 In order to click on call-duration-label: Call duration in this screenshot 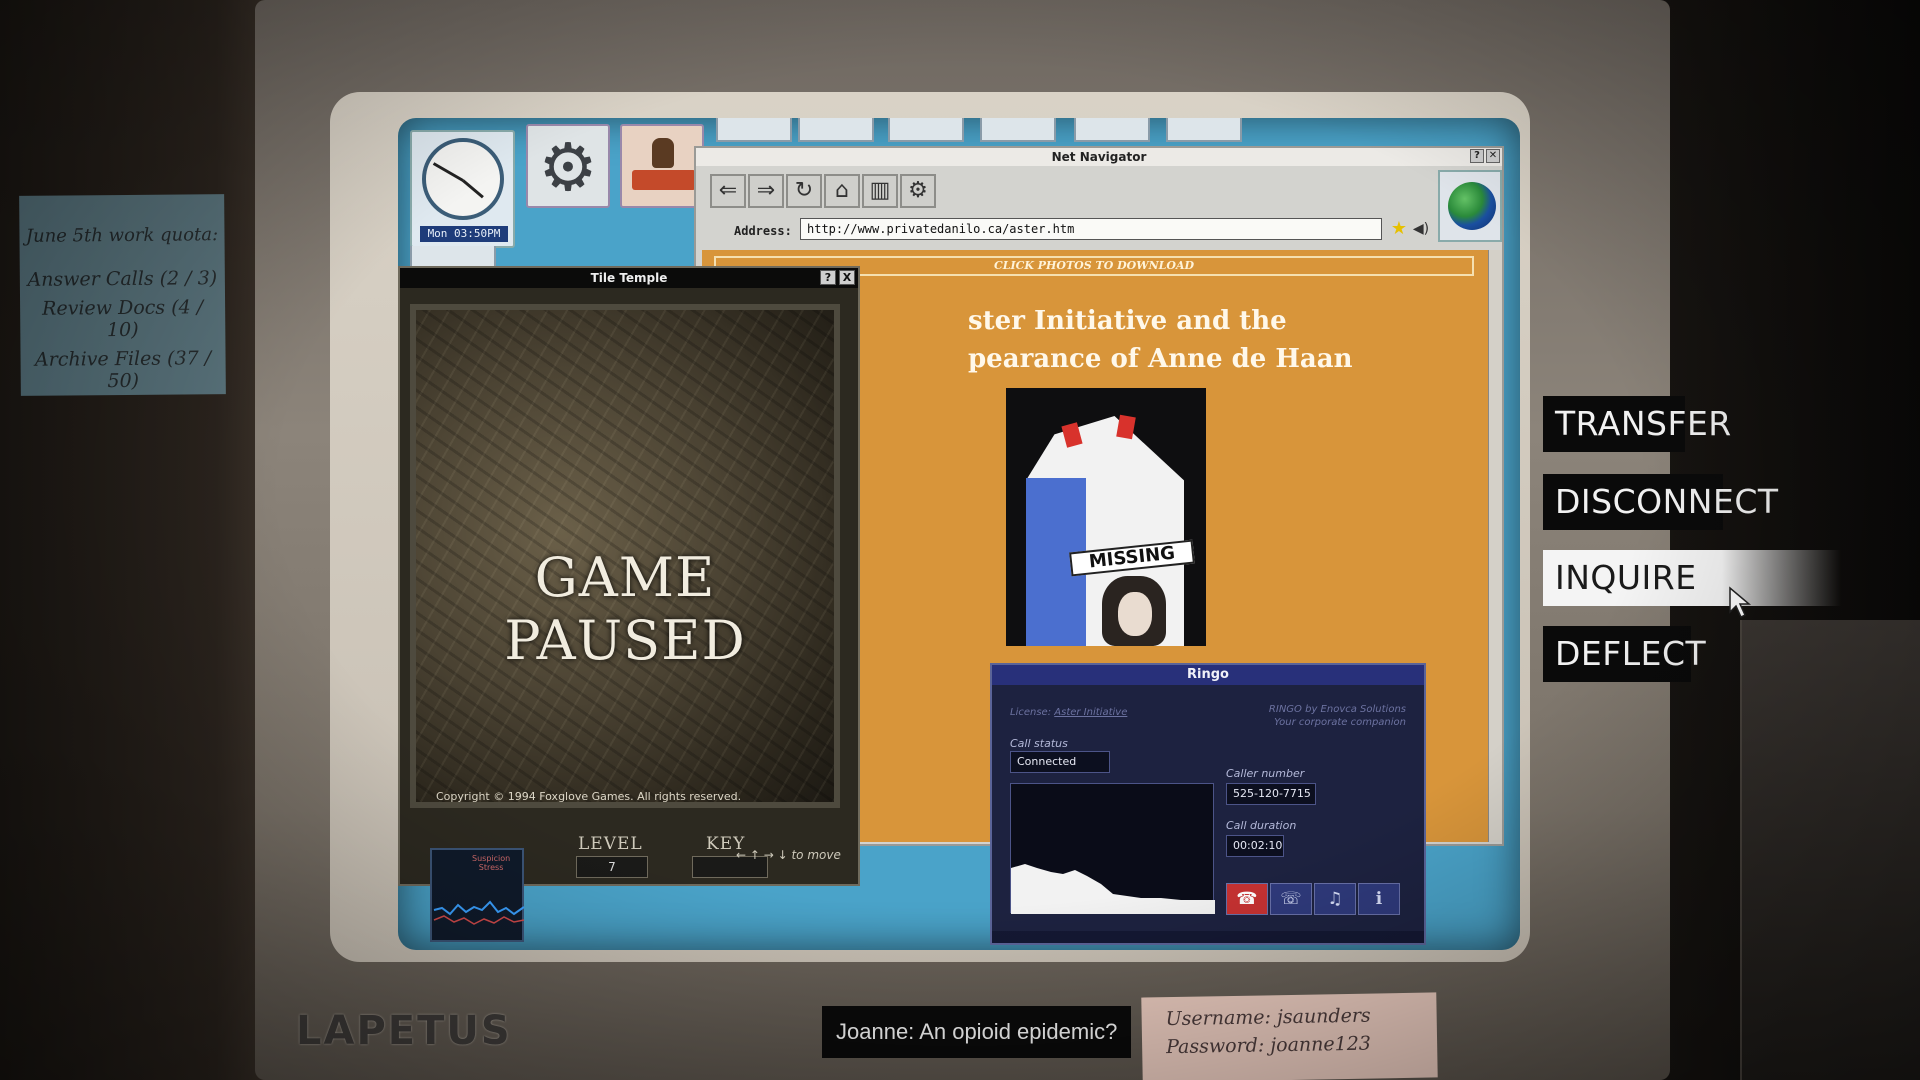, I will do `click(1261, 825)`.